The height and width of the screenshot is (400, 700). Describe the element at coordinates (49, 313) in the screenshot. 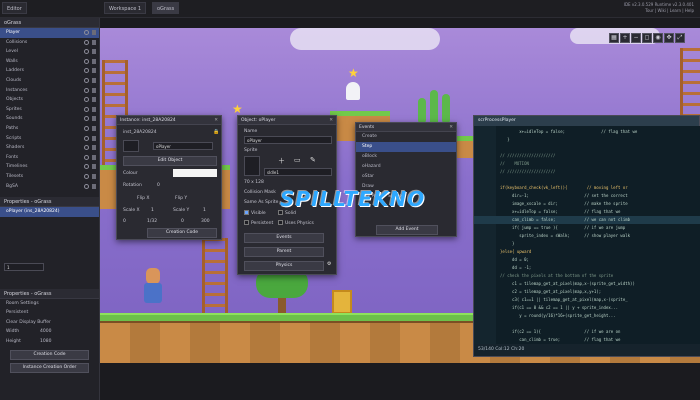

I see `settings-item: Persistent` at that location.